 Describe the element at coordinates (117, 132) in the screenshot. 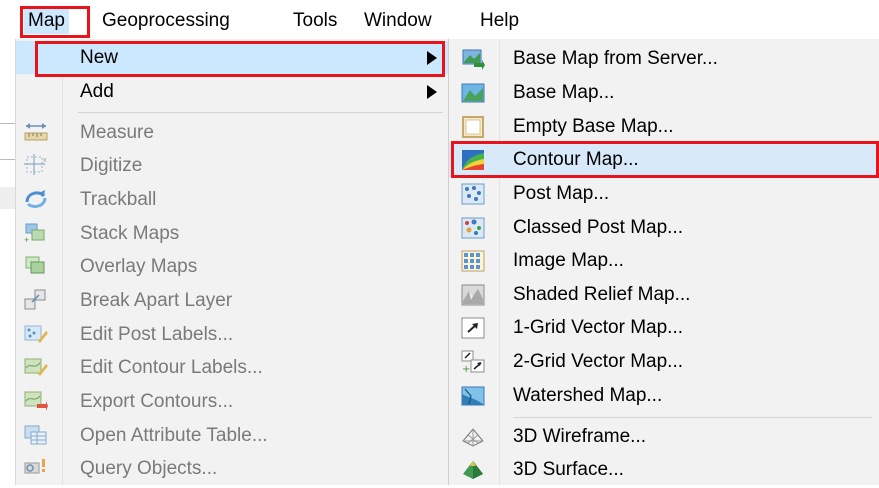

I see `menu-item-label: Measure` at that location.